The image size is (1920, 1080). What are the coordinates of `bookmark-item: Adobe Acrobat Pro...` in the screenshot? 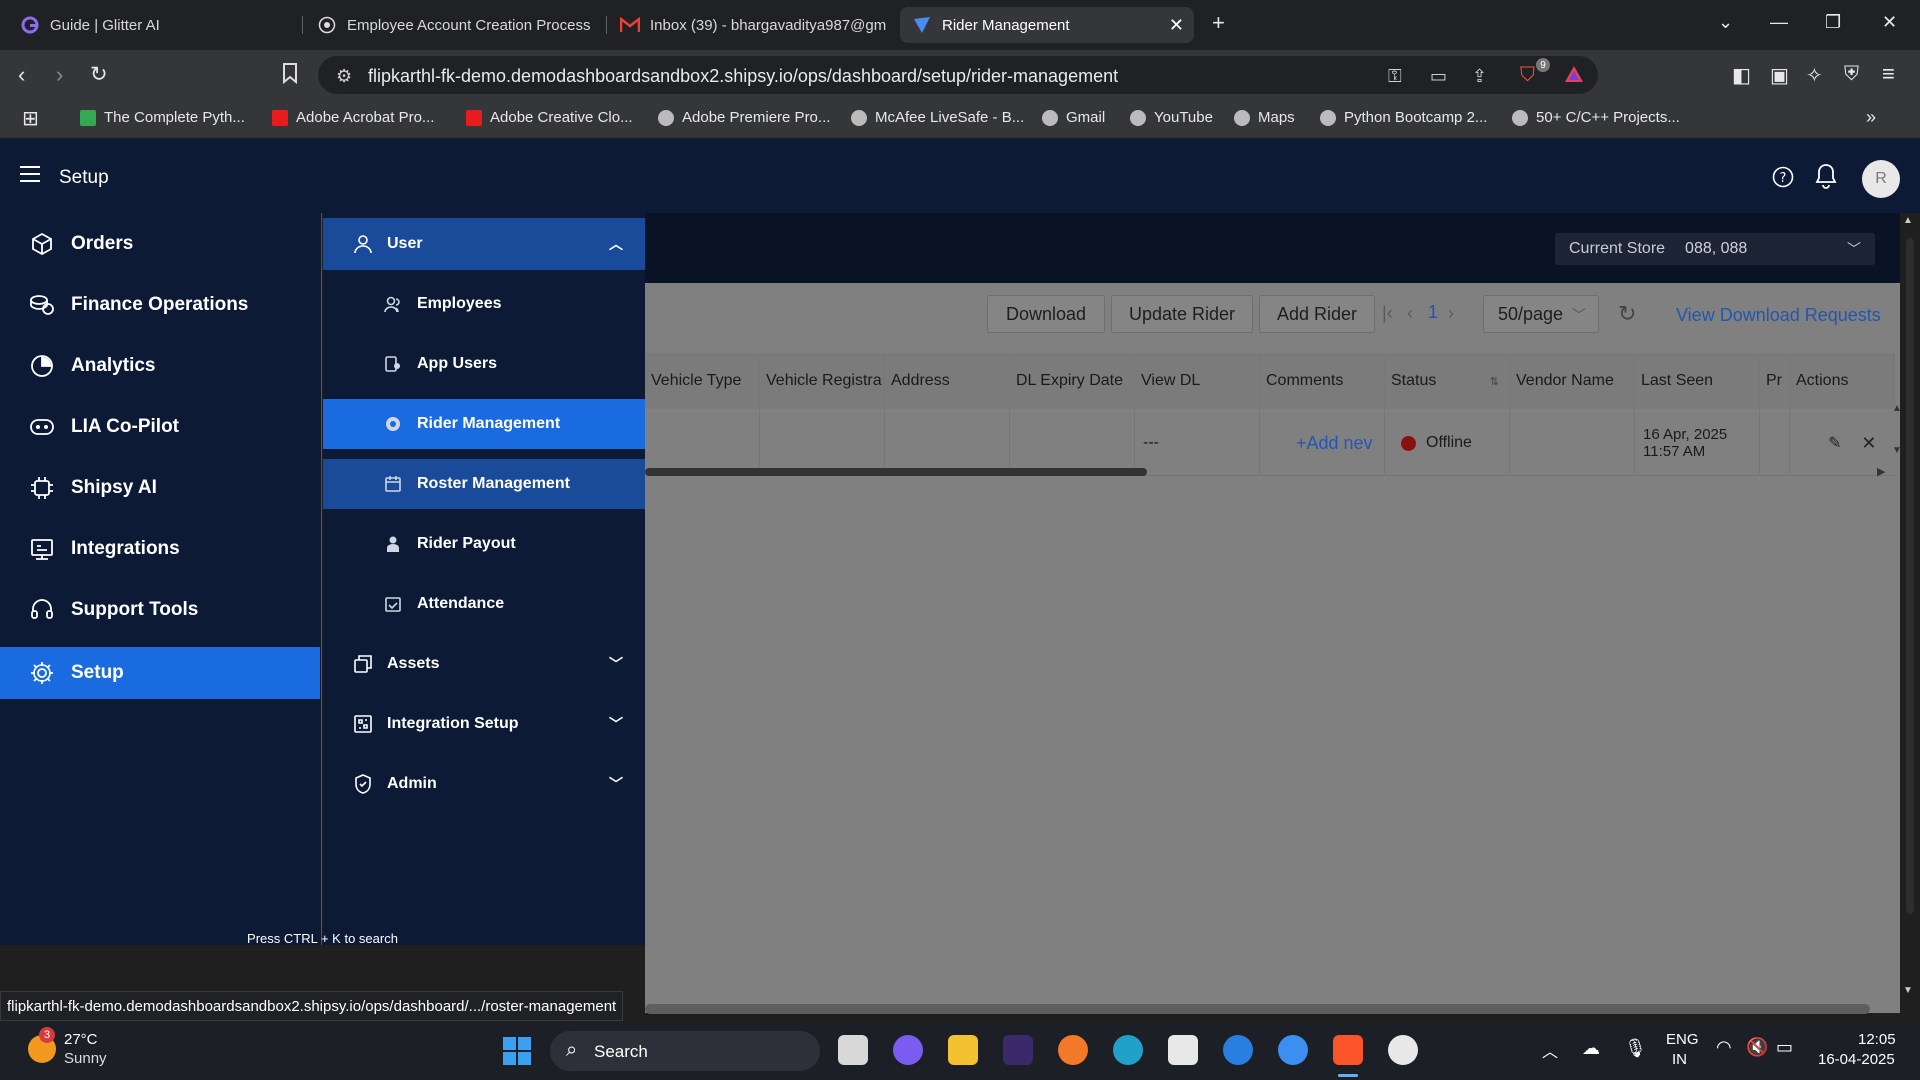 It's located at (353, 117).